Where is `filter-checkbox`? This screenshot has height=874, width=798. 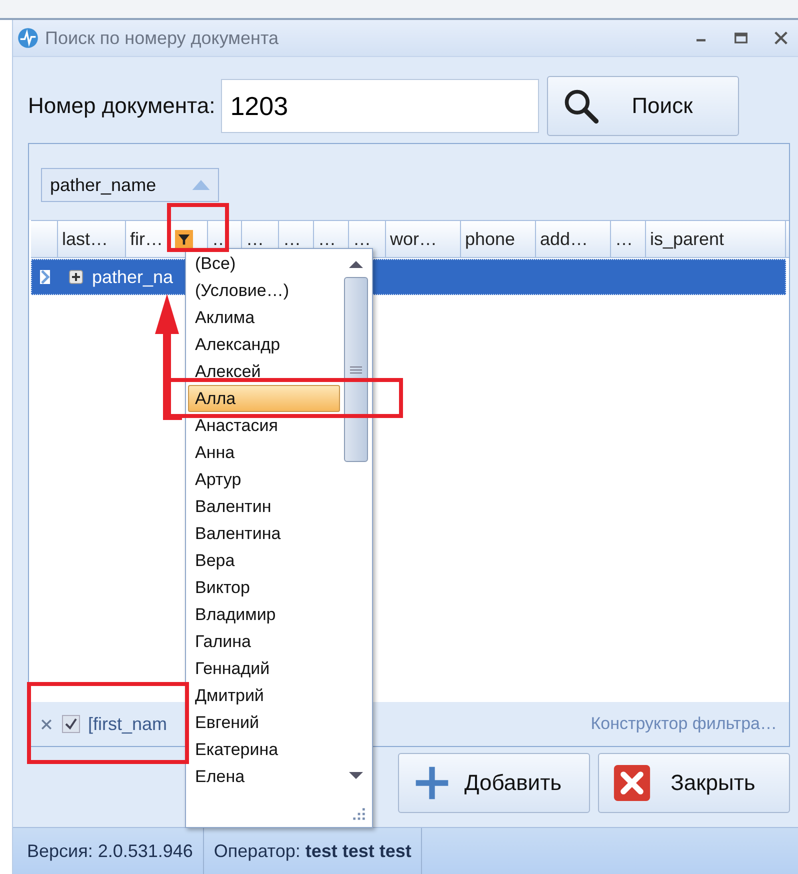
filter-checkbox is located at coordinates (71, 724).